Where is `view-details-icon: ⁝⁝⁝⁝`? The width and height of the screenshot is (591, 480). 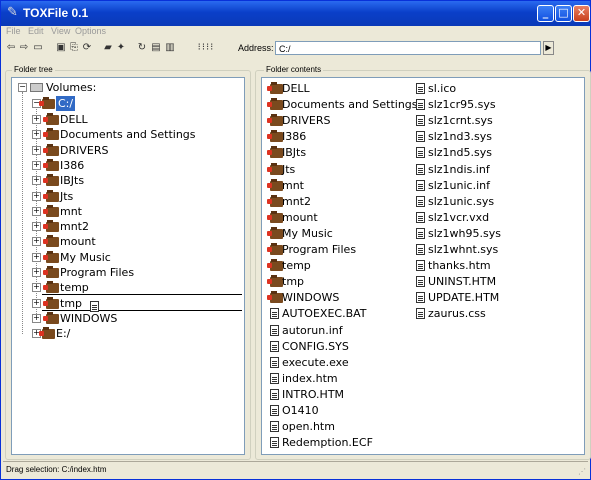
view-details-icon: ⁝⁝⁝⁝ is located at coordinates (206, 48).